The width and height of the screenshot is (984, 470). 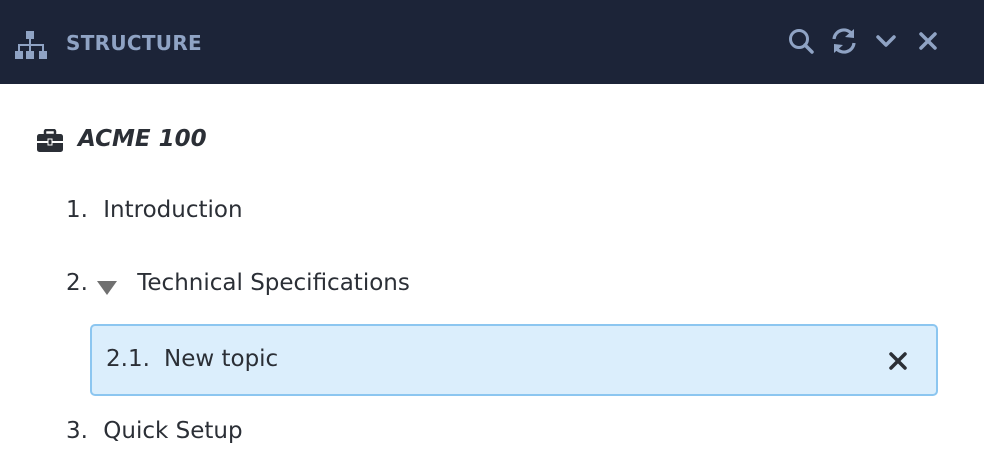 I want to click on tree-item-quick-setup: 3. Quick Setup, so click(x=154, y=431).